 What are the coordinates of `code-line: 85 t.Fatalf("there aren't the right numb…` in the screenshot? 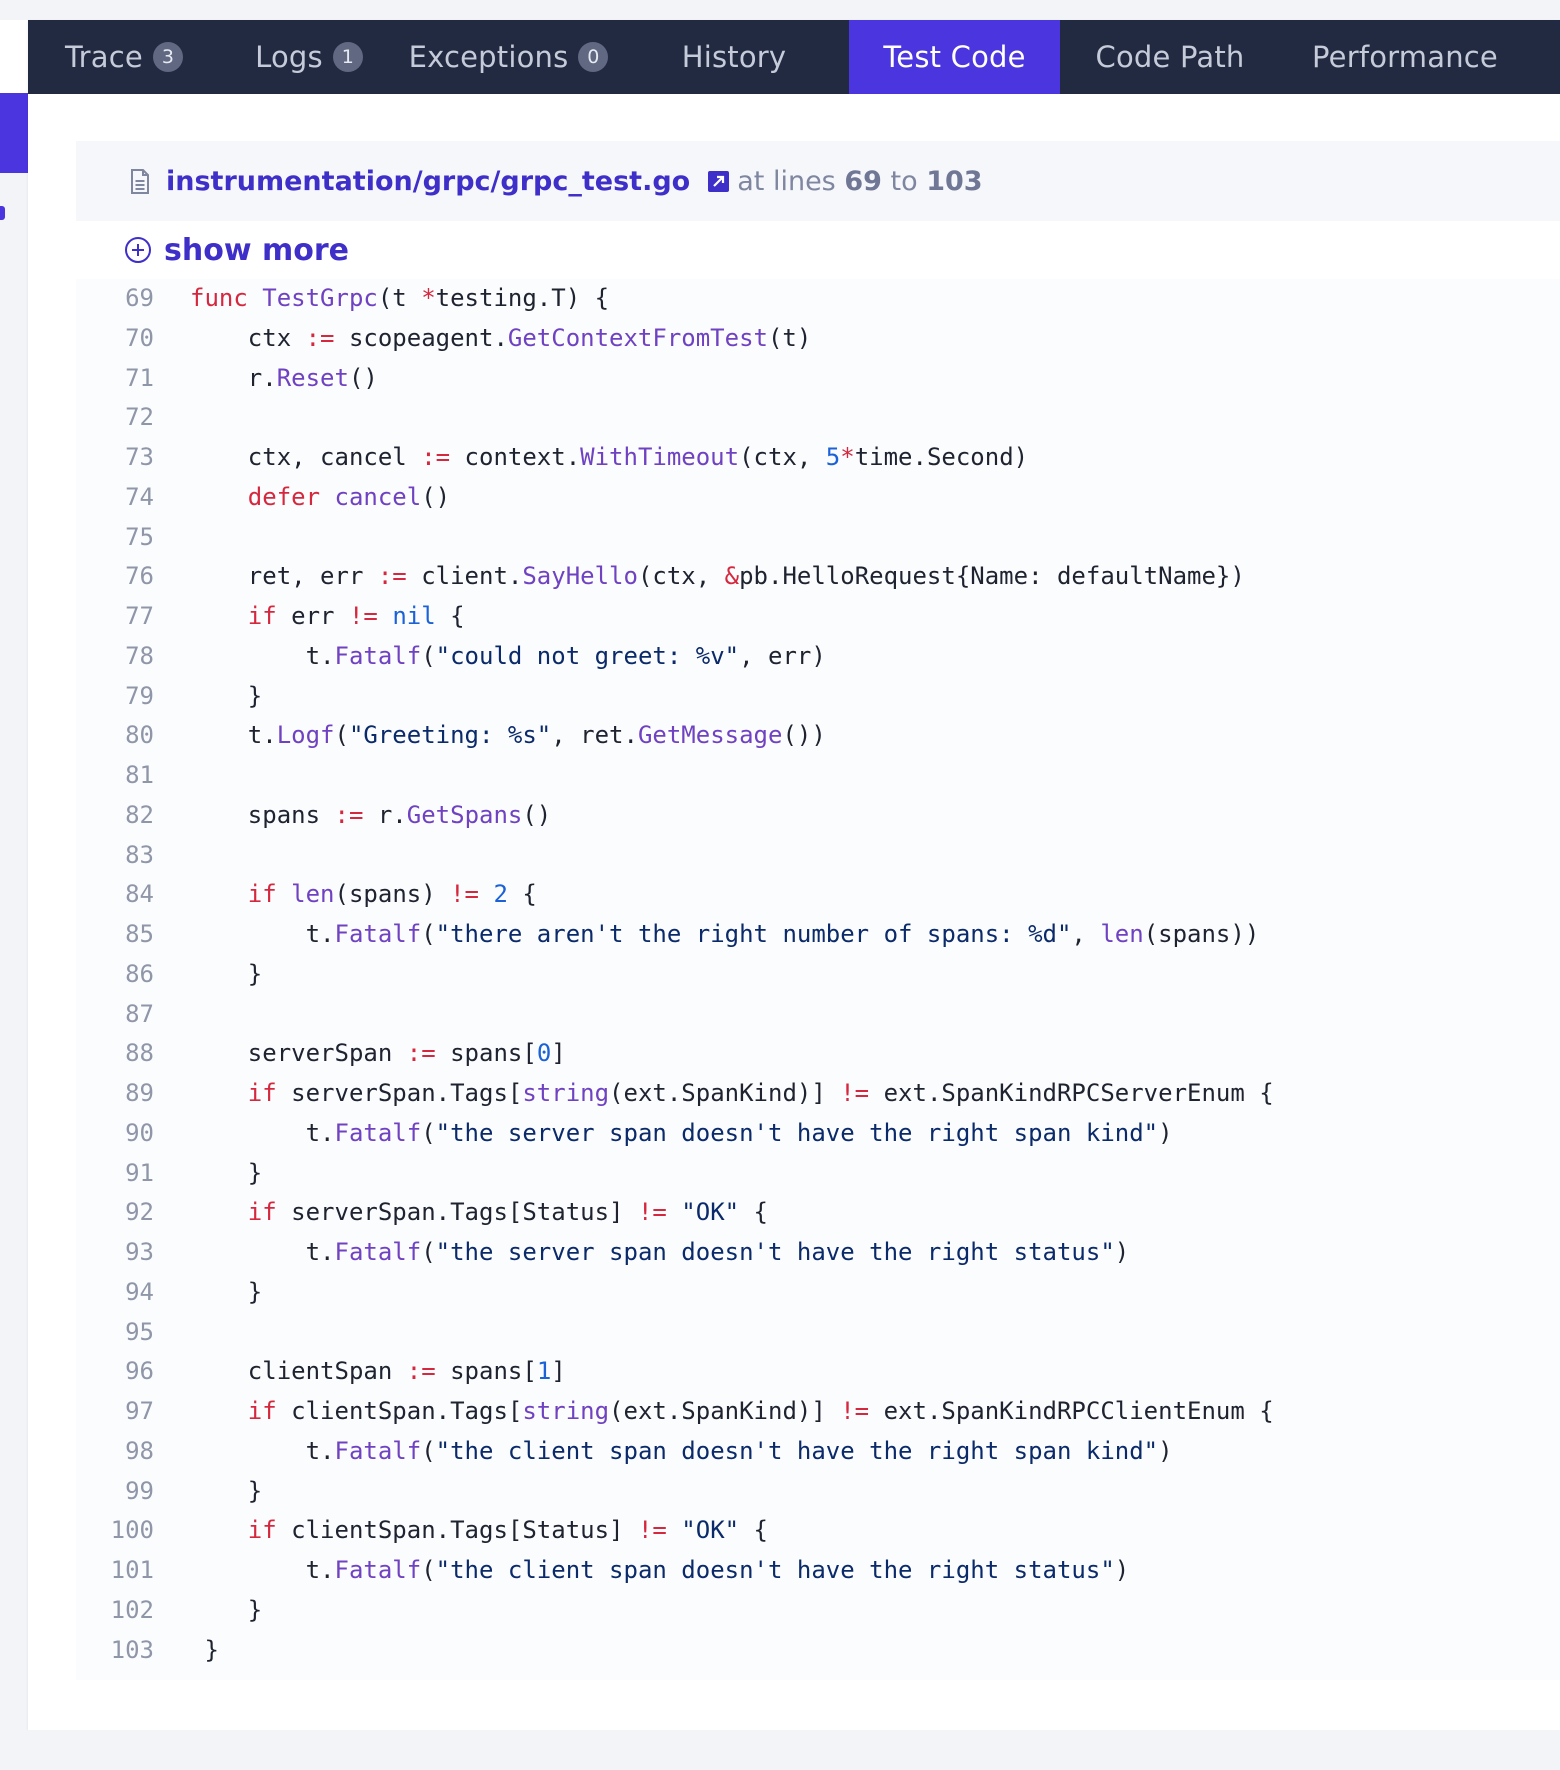 It's located at (818, 935).